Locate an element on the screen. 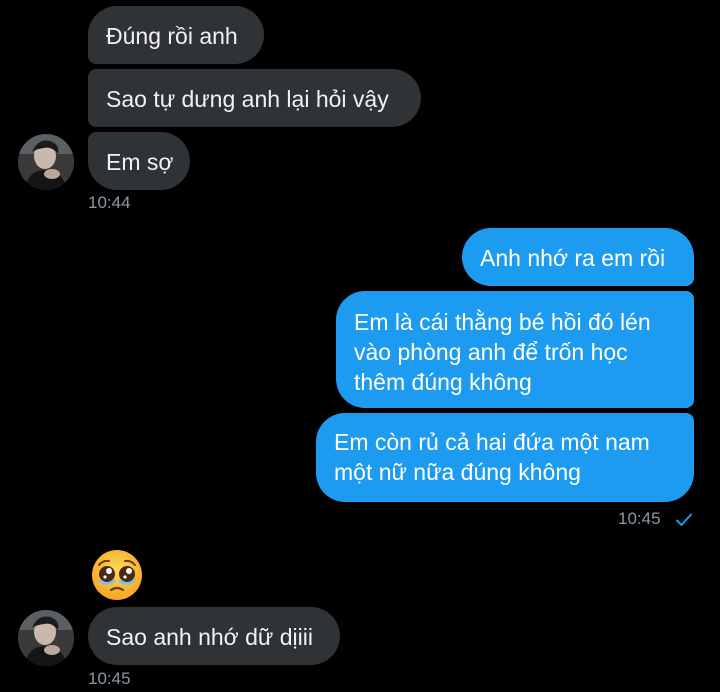 This screenshot has width=720, height=692. outgoing-message: Anh nhớ ra em rồi is located at coordinates (578, 257).